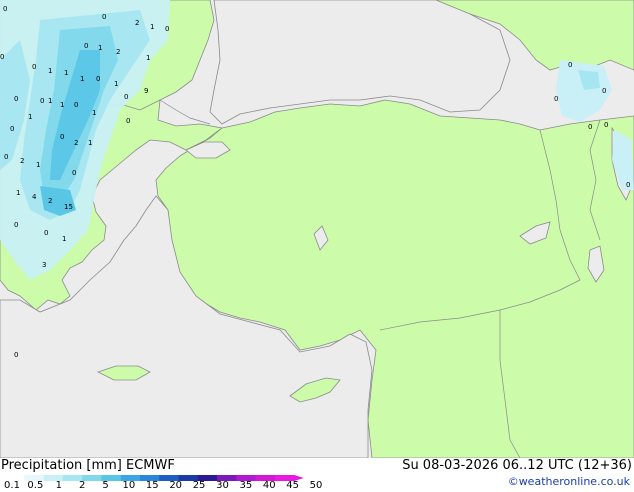 The height and width of the screenshot is (492, 634). Describe the element at coordinates (88, 465) in the screenshot. I see `map-title: Precipitation [mm] ECMWF` at that location.